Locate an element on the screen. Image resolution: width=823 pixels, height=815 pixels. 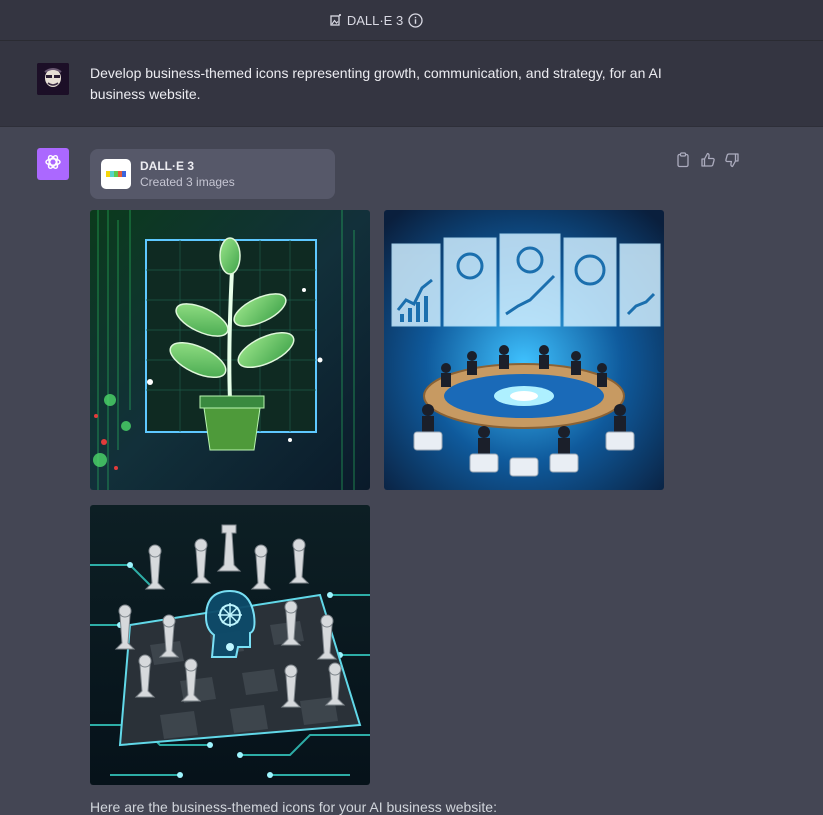
chatgpt-avatar is located at coordinates (53, 164).